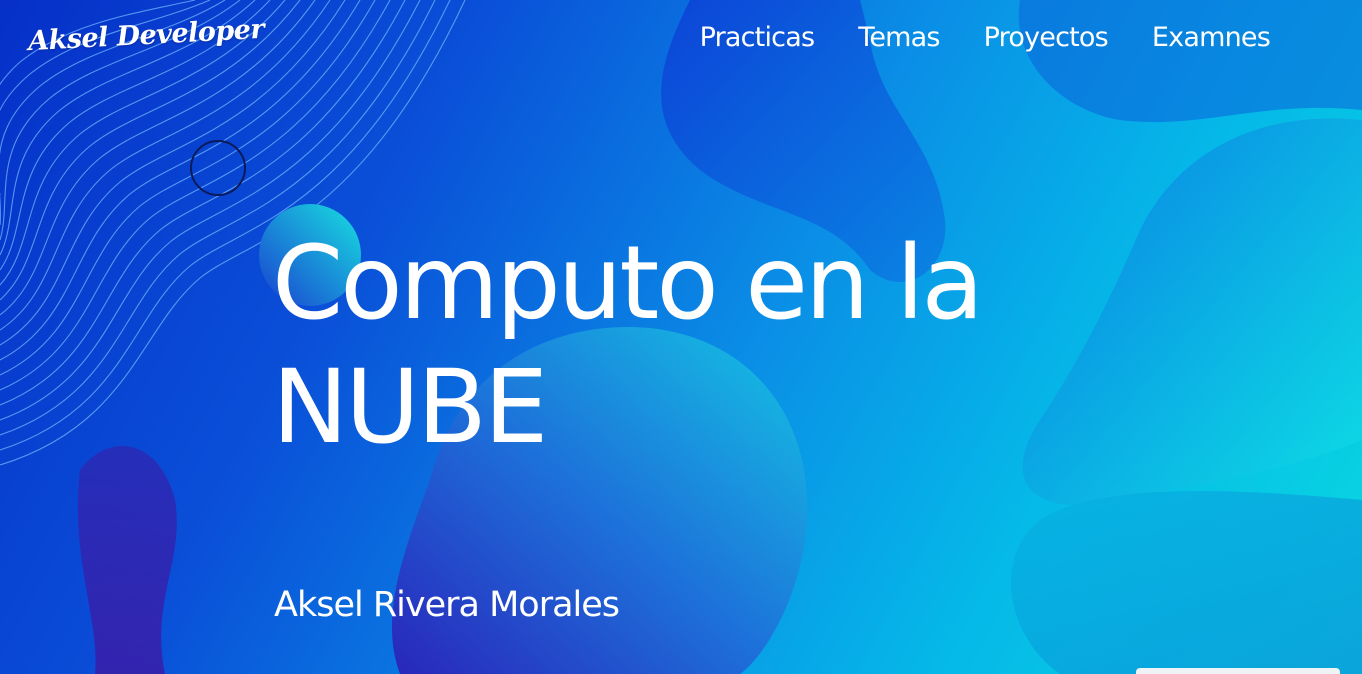 This screenshot has width=1362, height=674. I want to click on nav-item-temas: Temas, so click(899, 37).